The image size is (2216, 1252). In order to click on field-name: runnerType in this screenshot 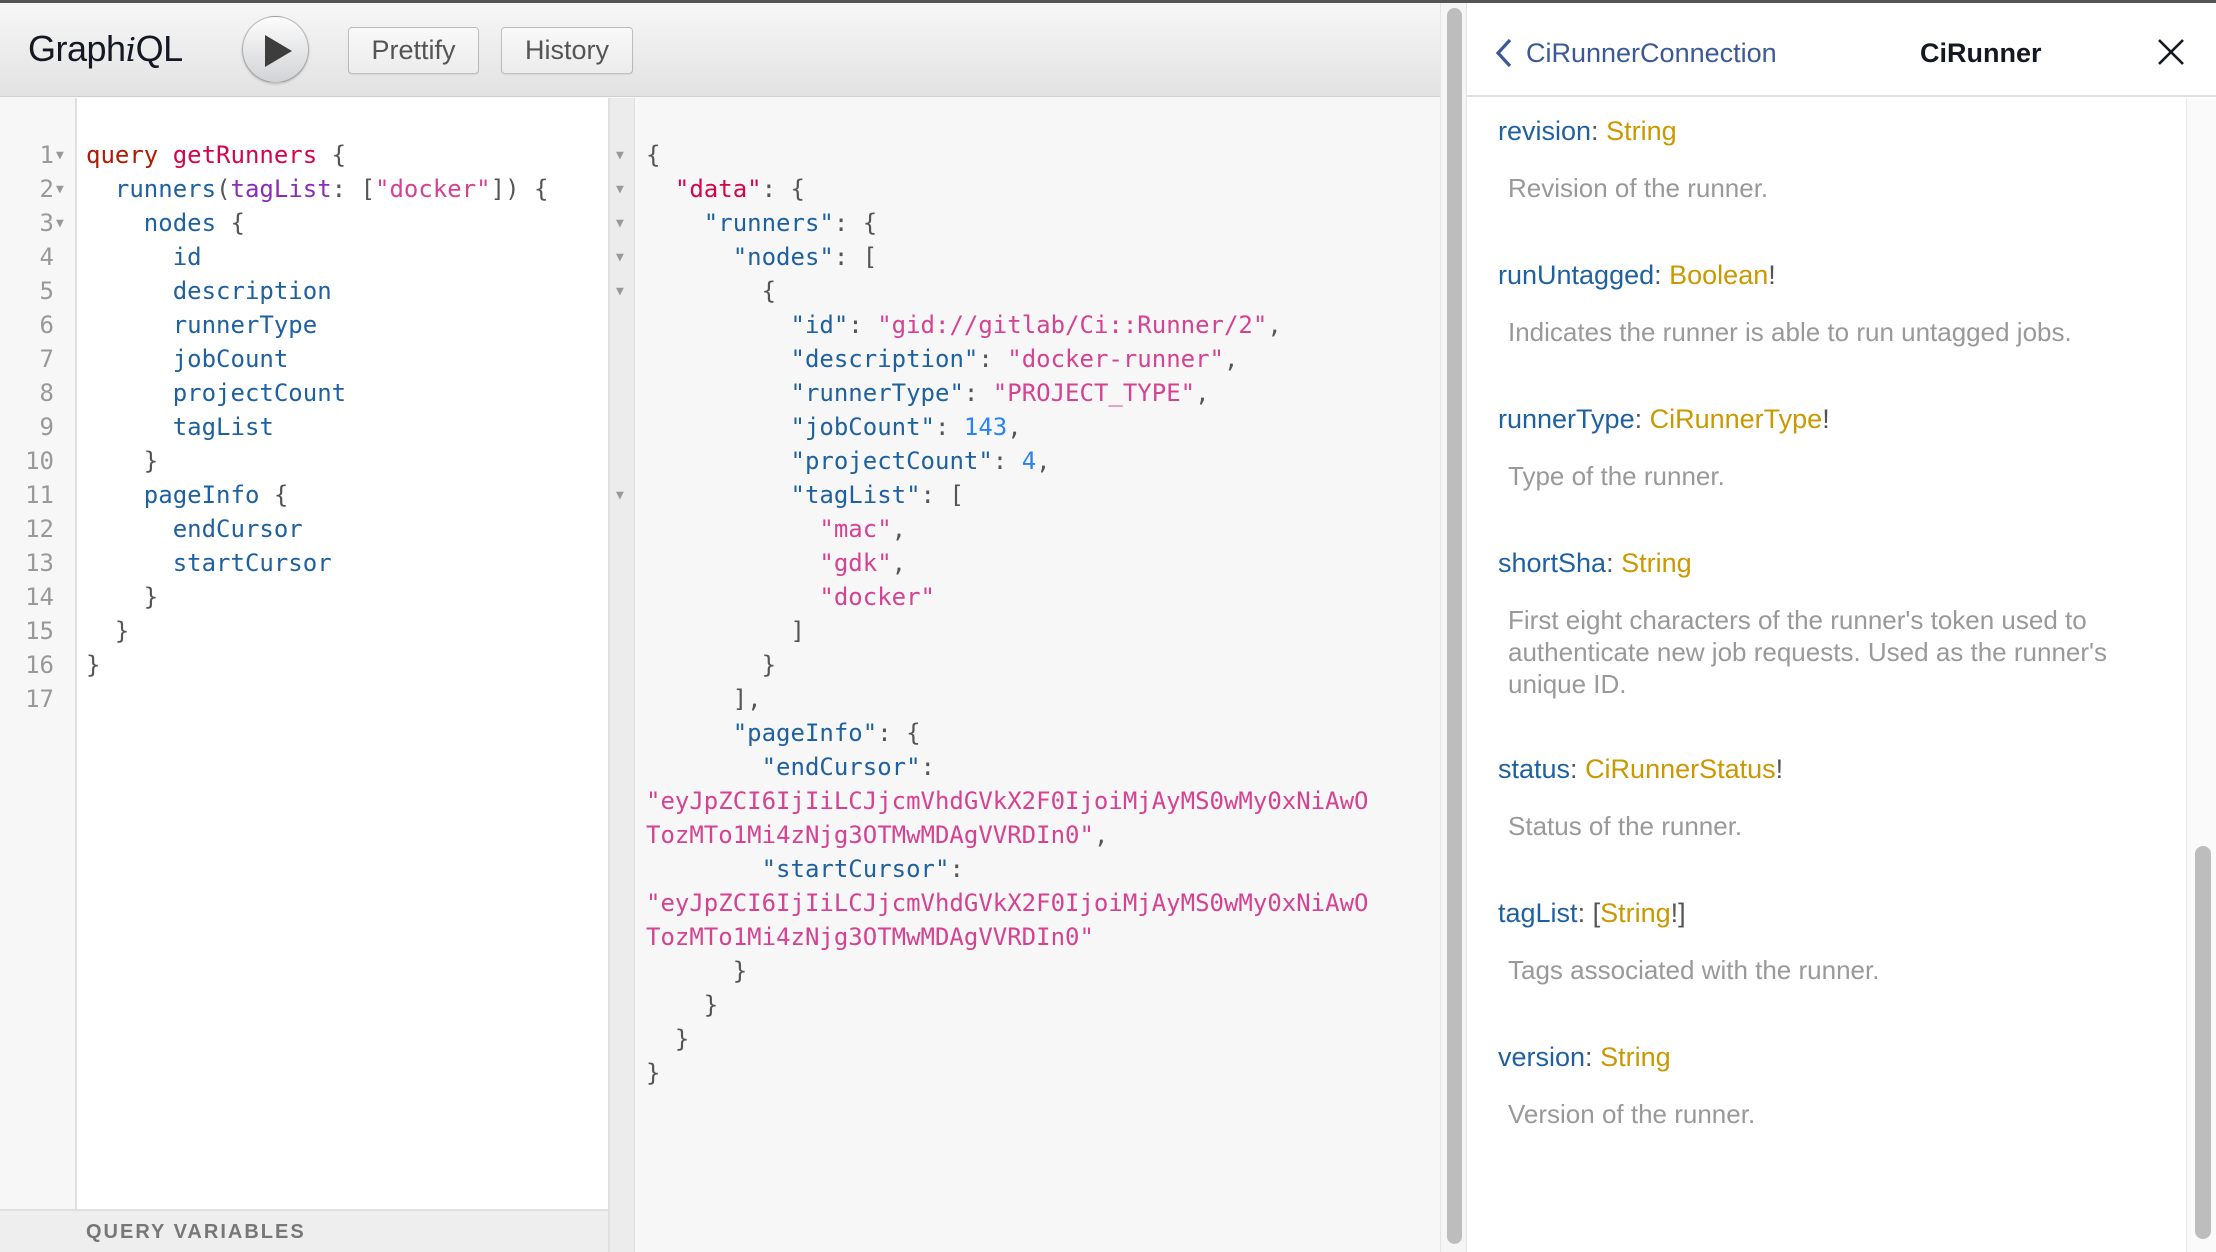, I will do `click(1566, 419)`.